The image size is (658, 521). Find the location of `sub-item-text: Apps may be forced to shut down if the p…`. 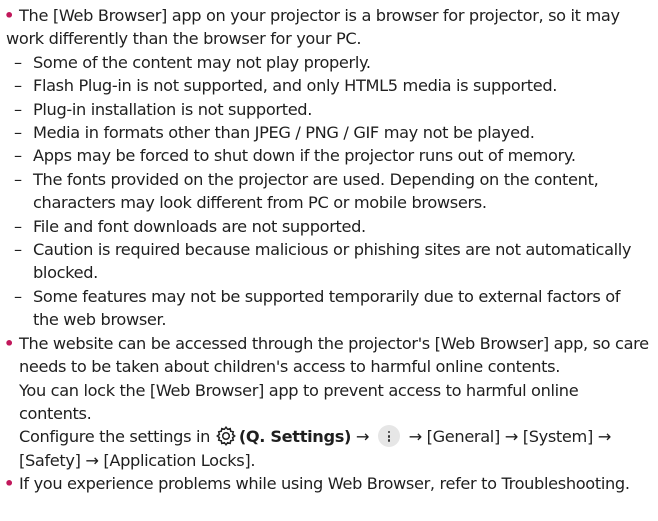

sub-item-text: Apps may be forced to shut down if the p… is located at coordinates (304, 156).